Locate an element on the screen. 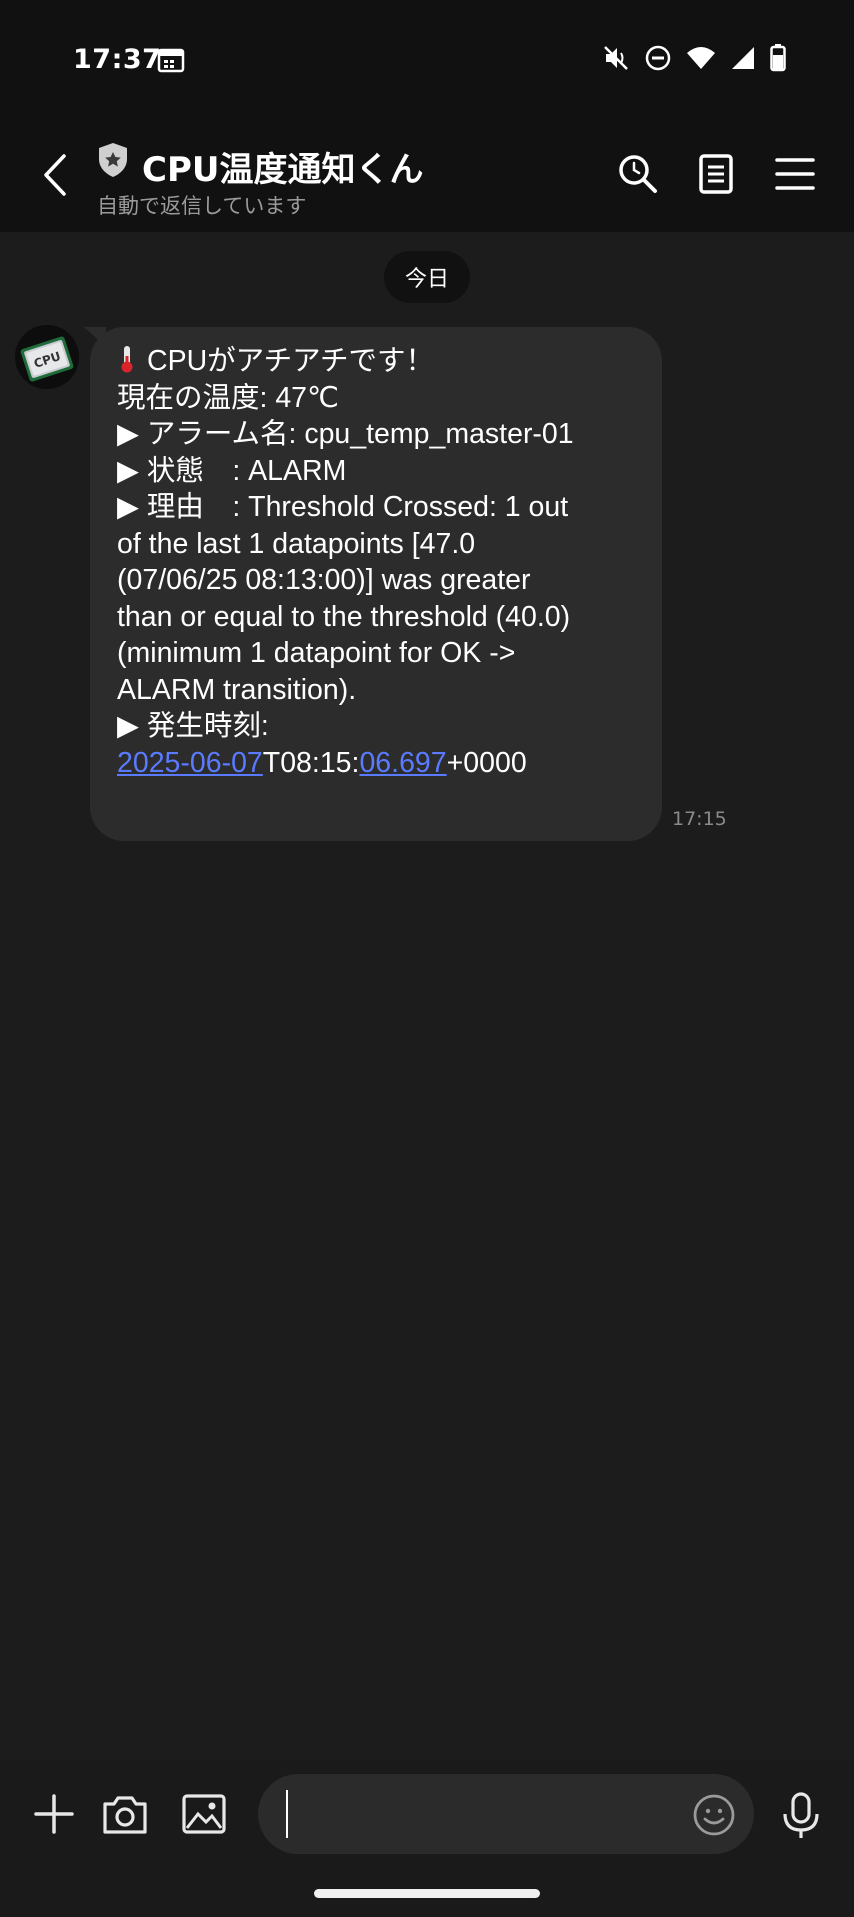 The height and width of the screenshot is (1917, 854). status-time: 17:37 is located at coordinates (117, 59).